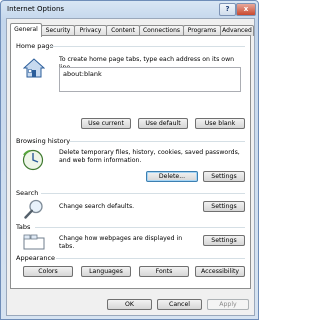  Describe the element at coordinates (163, 123) in the screenshot. I see `use-default-button: Use default` at that location.